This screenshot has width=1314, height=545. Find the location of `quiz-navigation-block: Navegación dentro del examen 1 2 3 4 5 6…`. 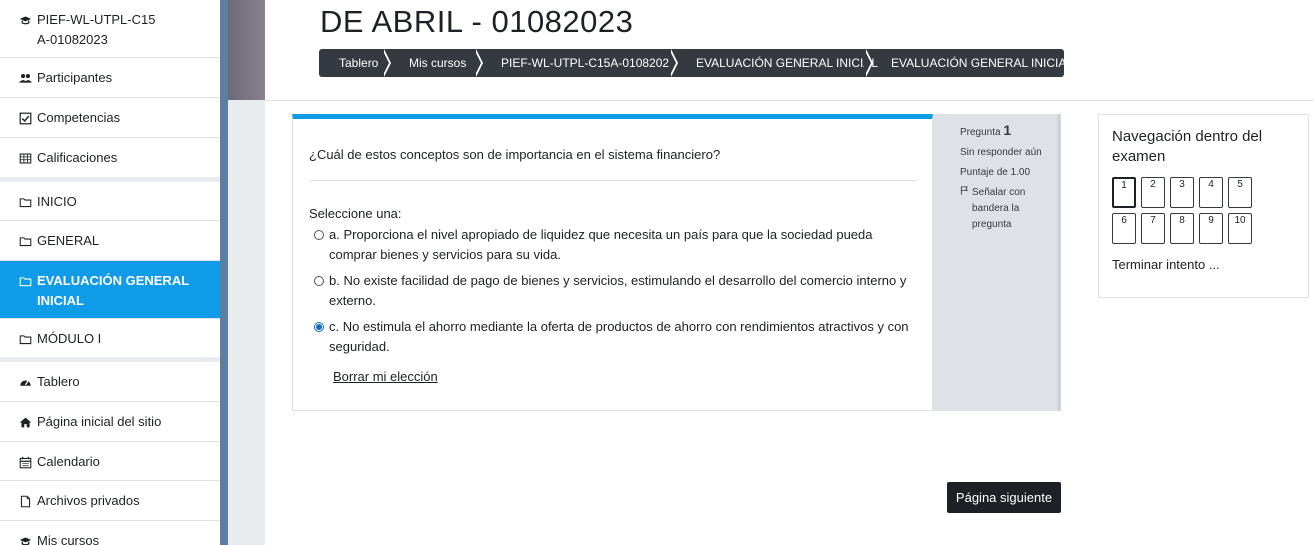

quiz-navigation-block: Navegación dentro del examen 1 2 3 4 5 6… is located at coordinates (1203, 206).